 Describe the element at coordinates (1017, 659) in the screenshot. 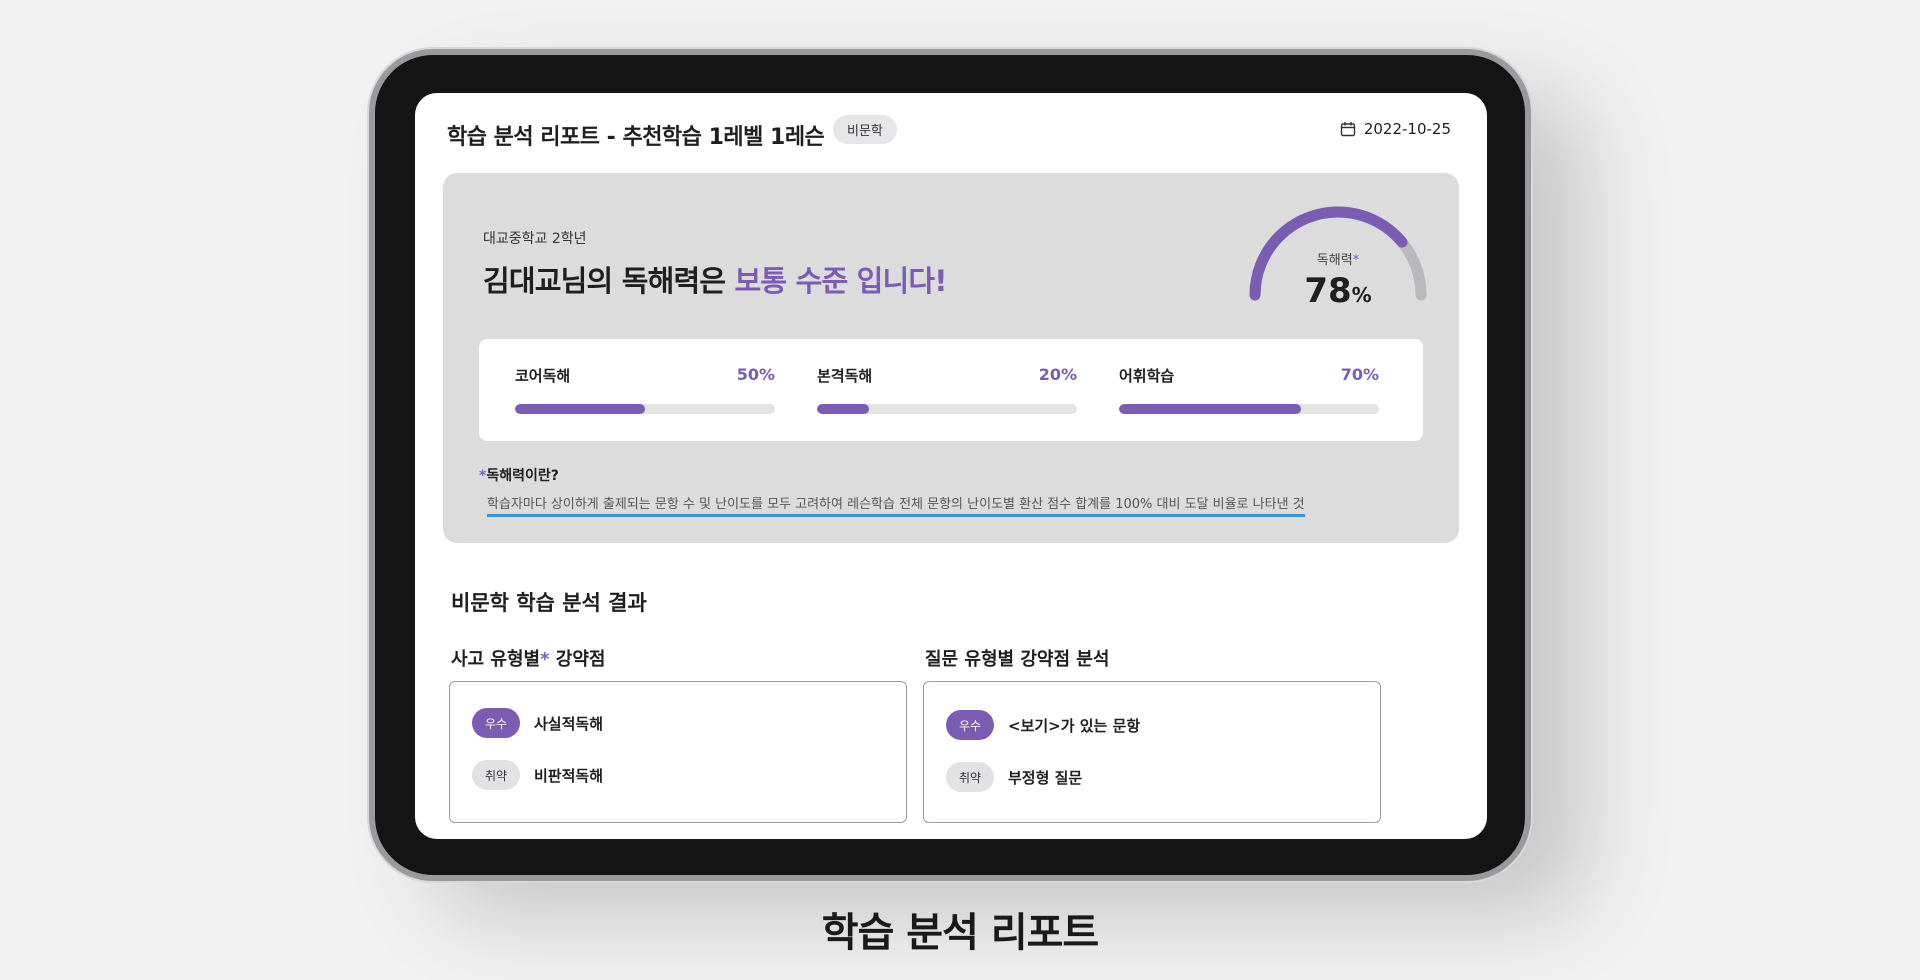

I see `question-type-title: 질문 유형별 강약점 분석` at that location.